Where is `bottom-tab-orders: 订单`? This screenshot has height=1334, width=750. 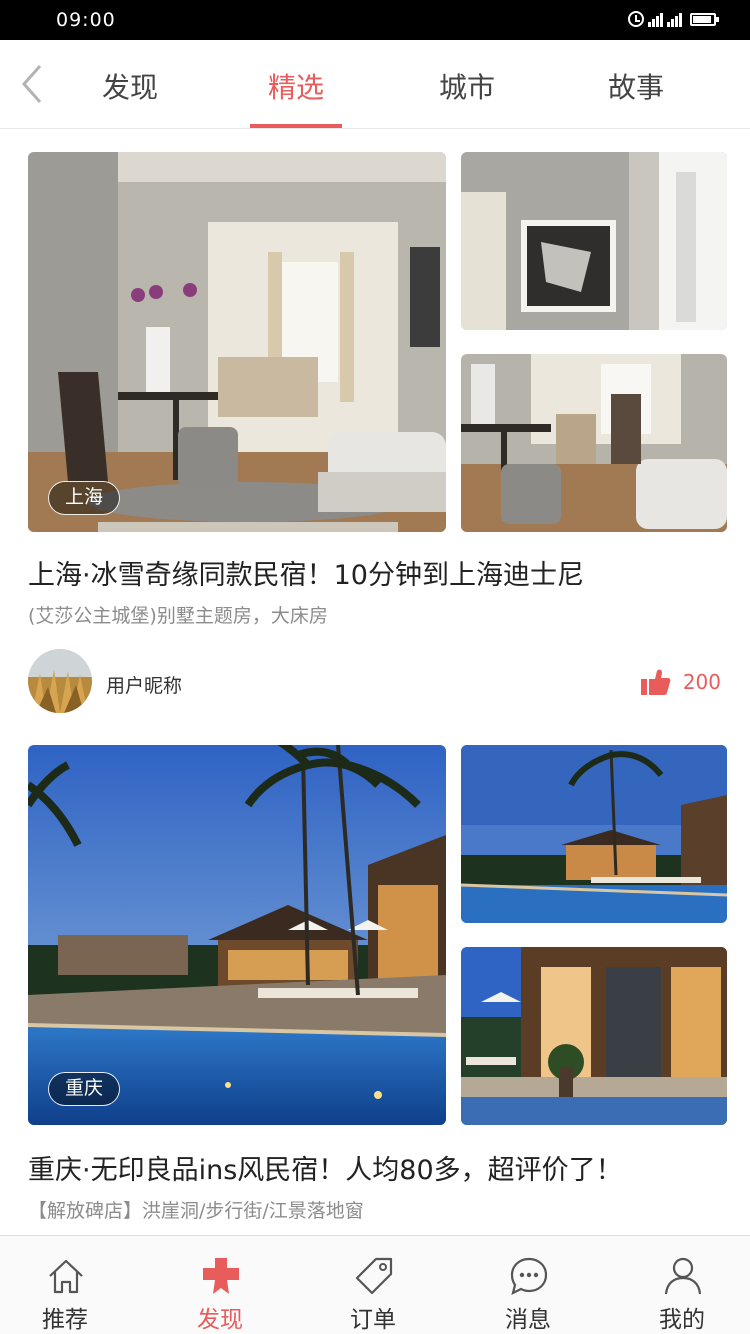 bottom-tab-orders: 订单 is located at coordinates (373, 1285).